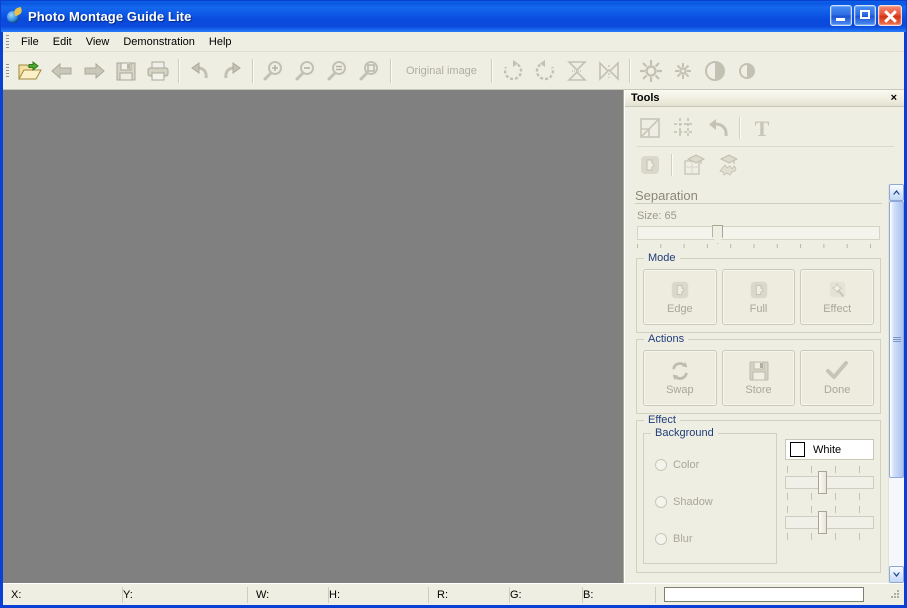 The height and width of the screenshot is (608, 907). I want to click on close-icon: ×, so click(894, 98).